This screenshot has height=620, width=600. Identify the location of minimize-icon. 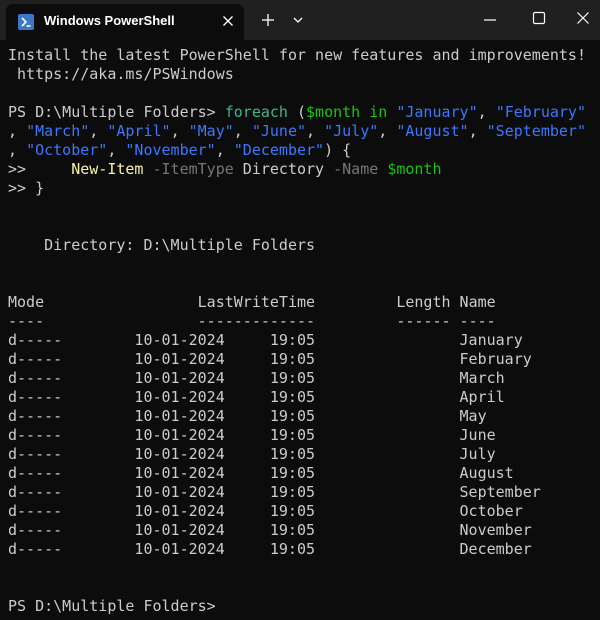
(490, 20).